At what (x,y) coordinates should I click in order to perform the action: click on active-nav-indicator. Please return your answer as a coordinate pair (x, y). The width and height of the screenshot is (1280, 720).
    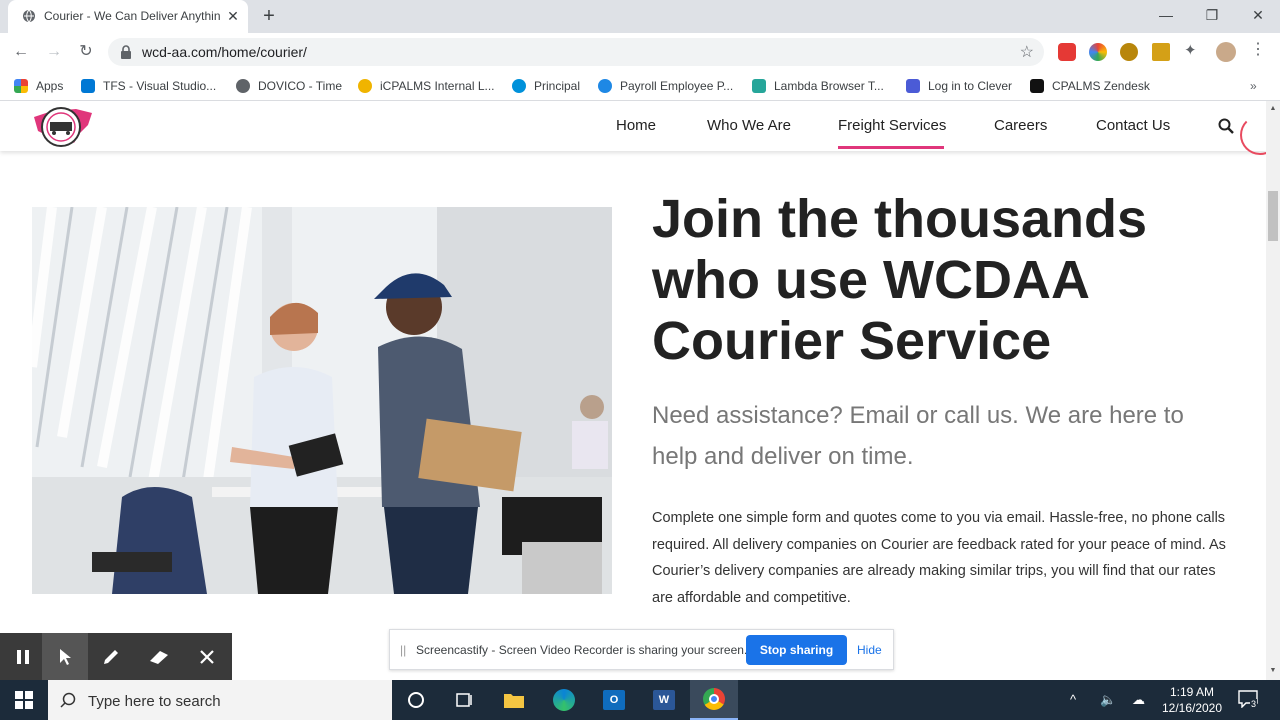
    Looking at the image, I should click on (891, 147).